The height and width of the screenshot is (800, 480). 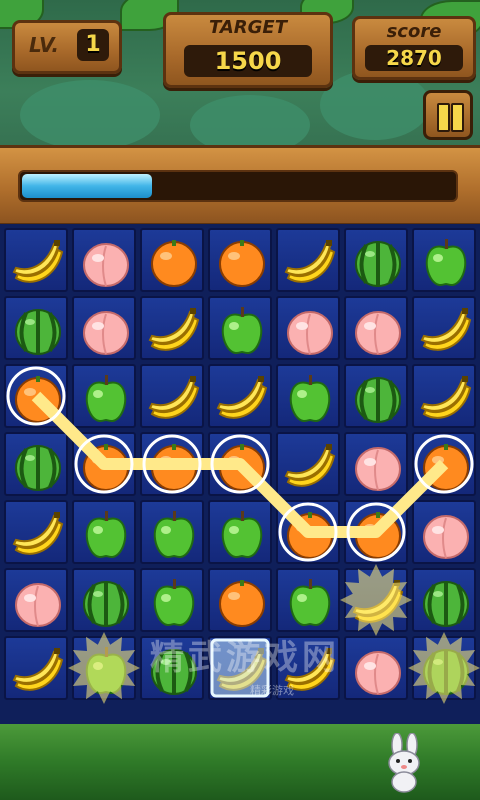 I want to click on score-plank: score 2870, so click(x=414, y=48).